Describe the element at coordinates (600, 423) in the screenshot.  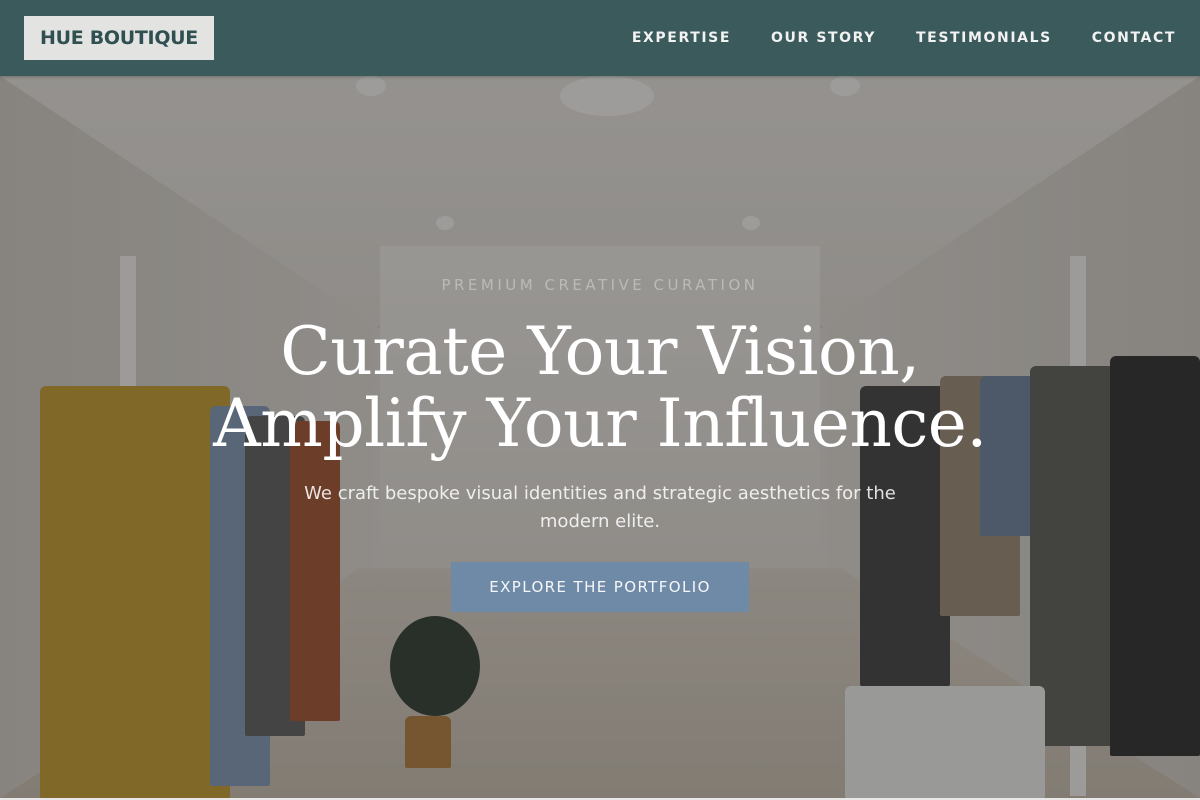
I see `headline-line-2: Amplify Your Influence.` at that location.